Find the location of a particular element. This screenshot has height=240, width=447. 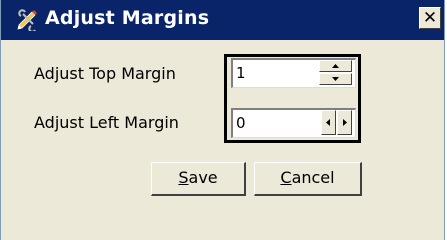

save-button: Save is located at coordinates (198, 179).